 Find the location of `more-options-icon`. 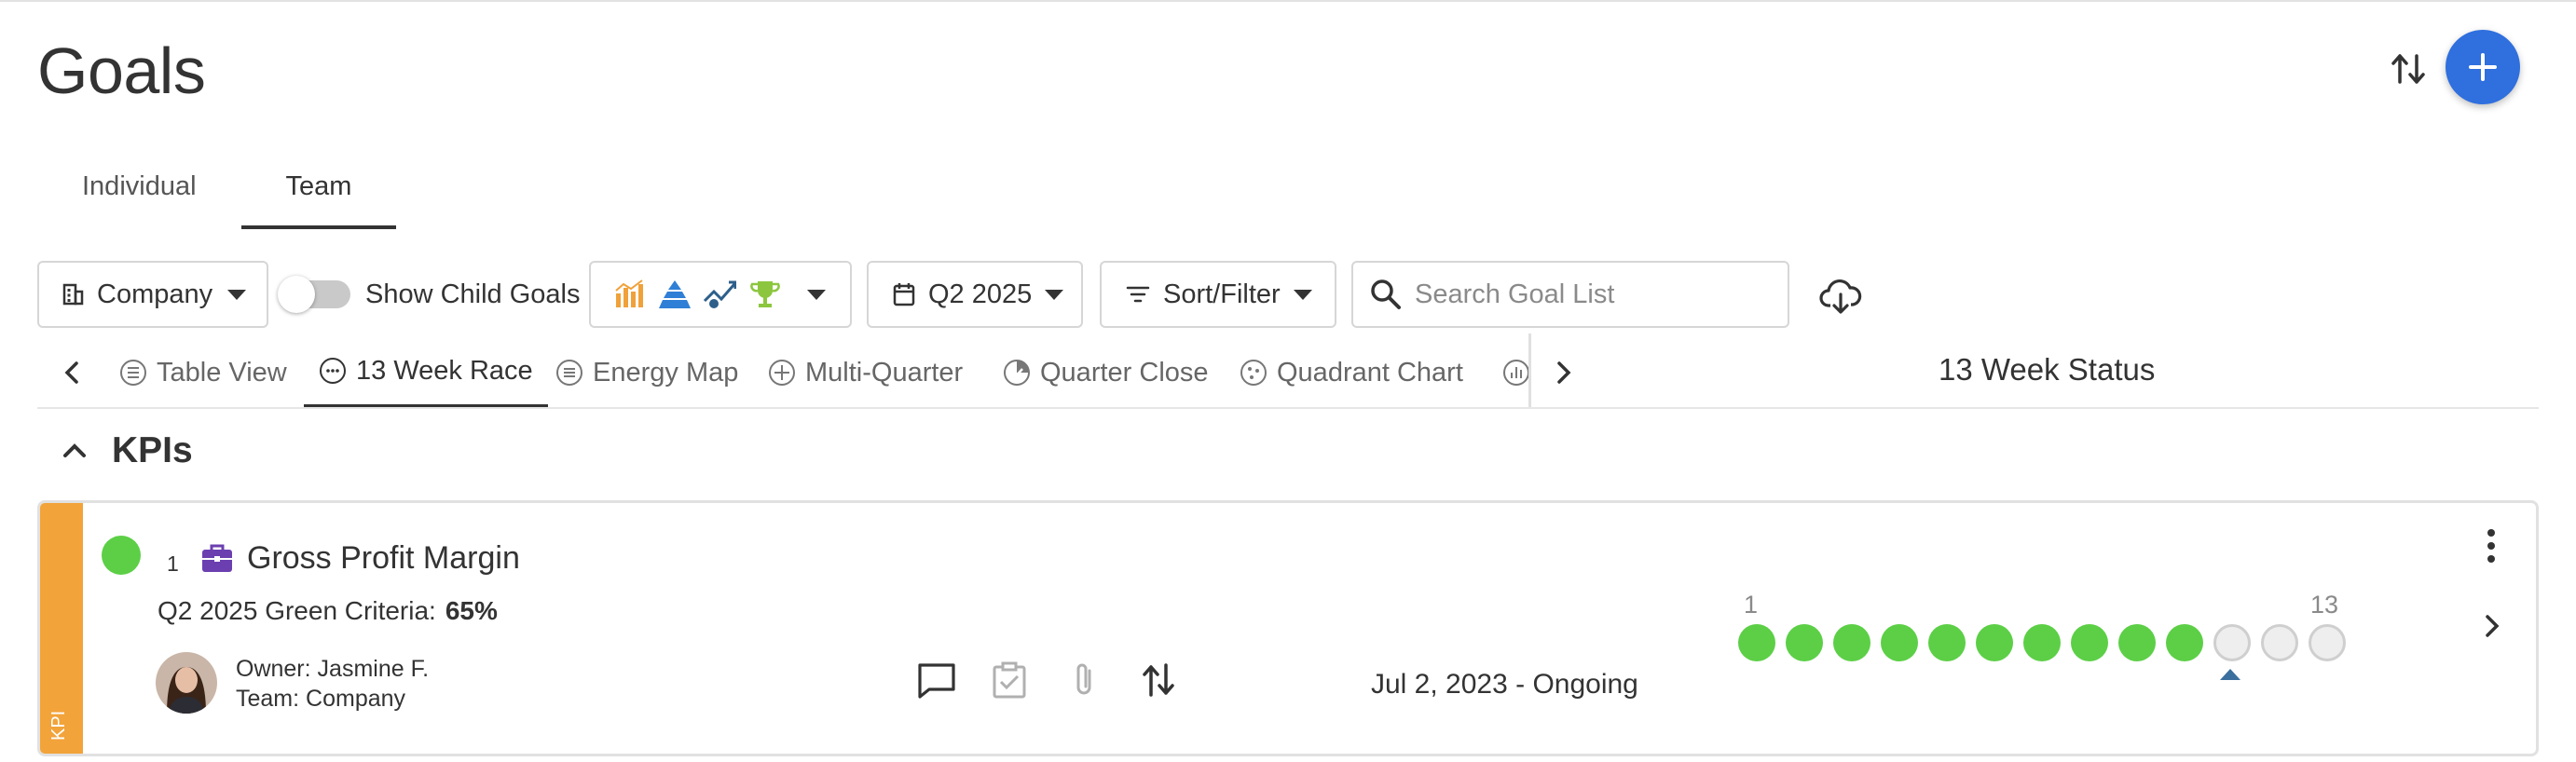

more-options-icon is located at coordinates (2491, 545).